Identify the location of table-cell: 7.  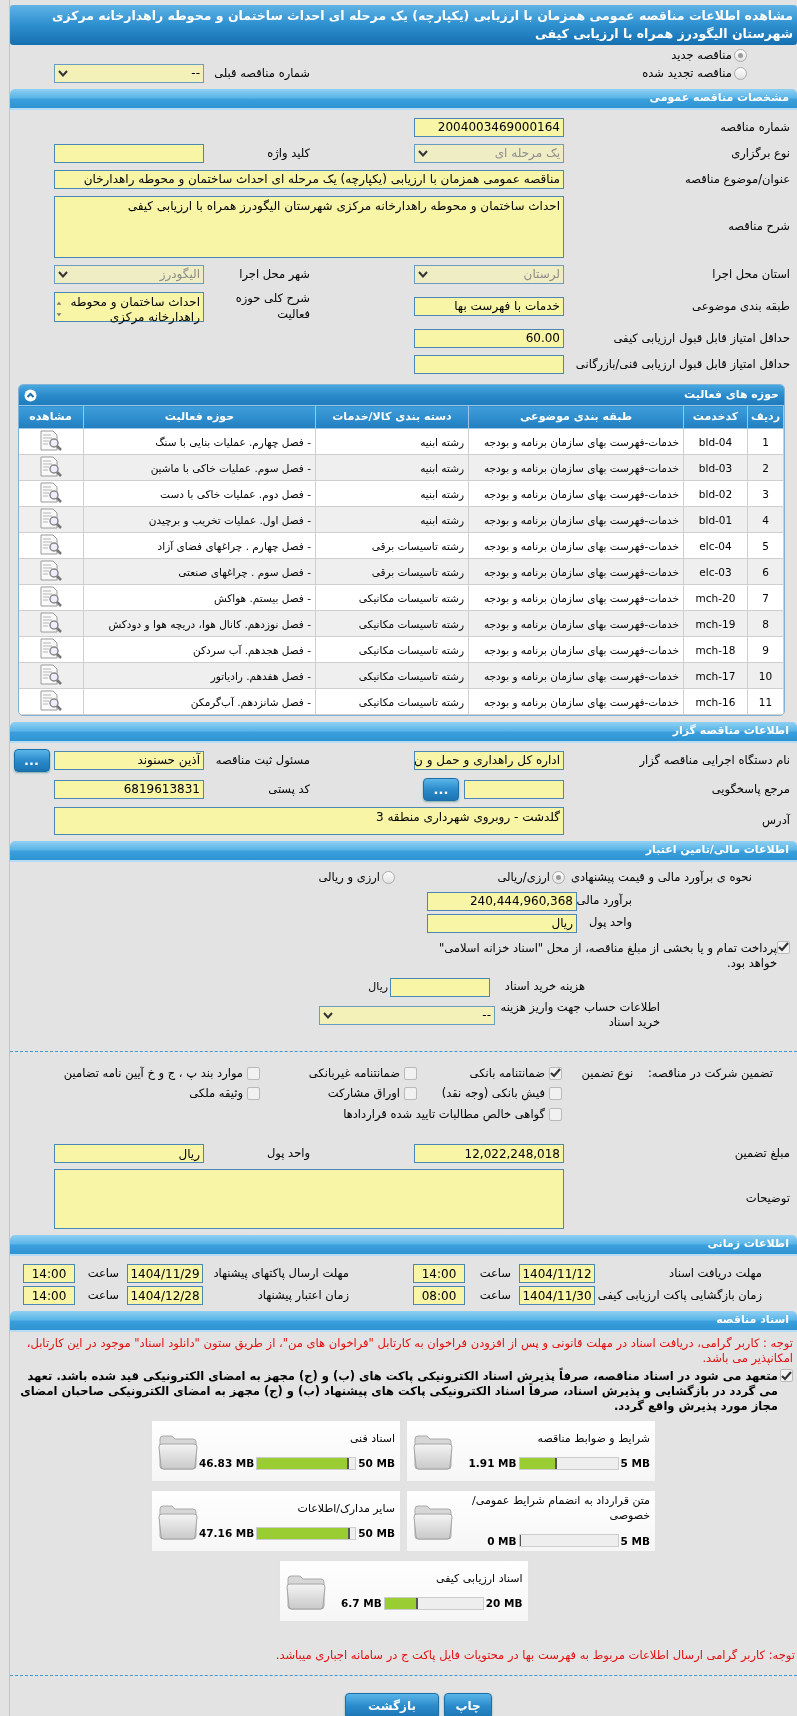
(765, 597).